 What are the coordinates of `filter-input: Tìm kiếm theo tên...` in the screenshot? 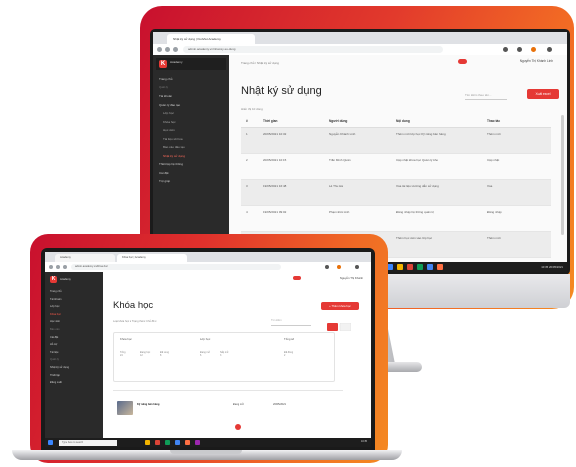 It's located at (486, 95).